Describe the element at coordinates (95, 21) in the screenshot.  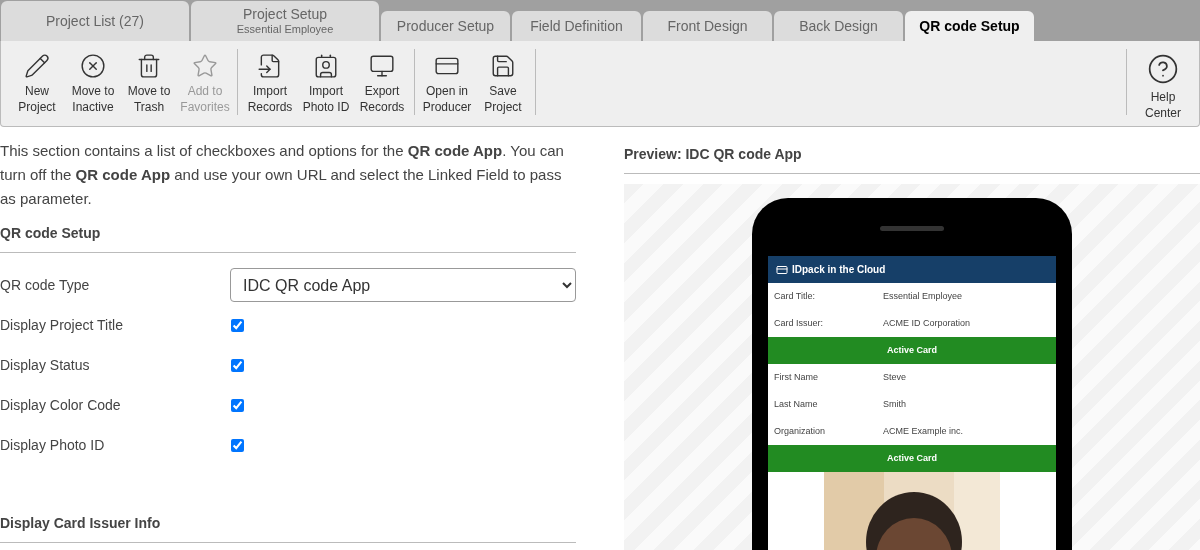
I see `tab: Project List (27)` at that location.